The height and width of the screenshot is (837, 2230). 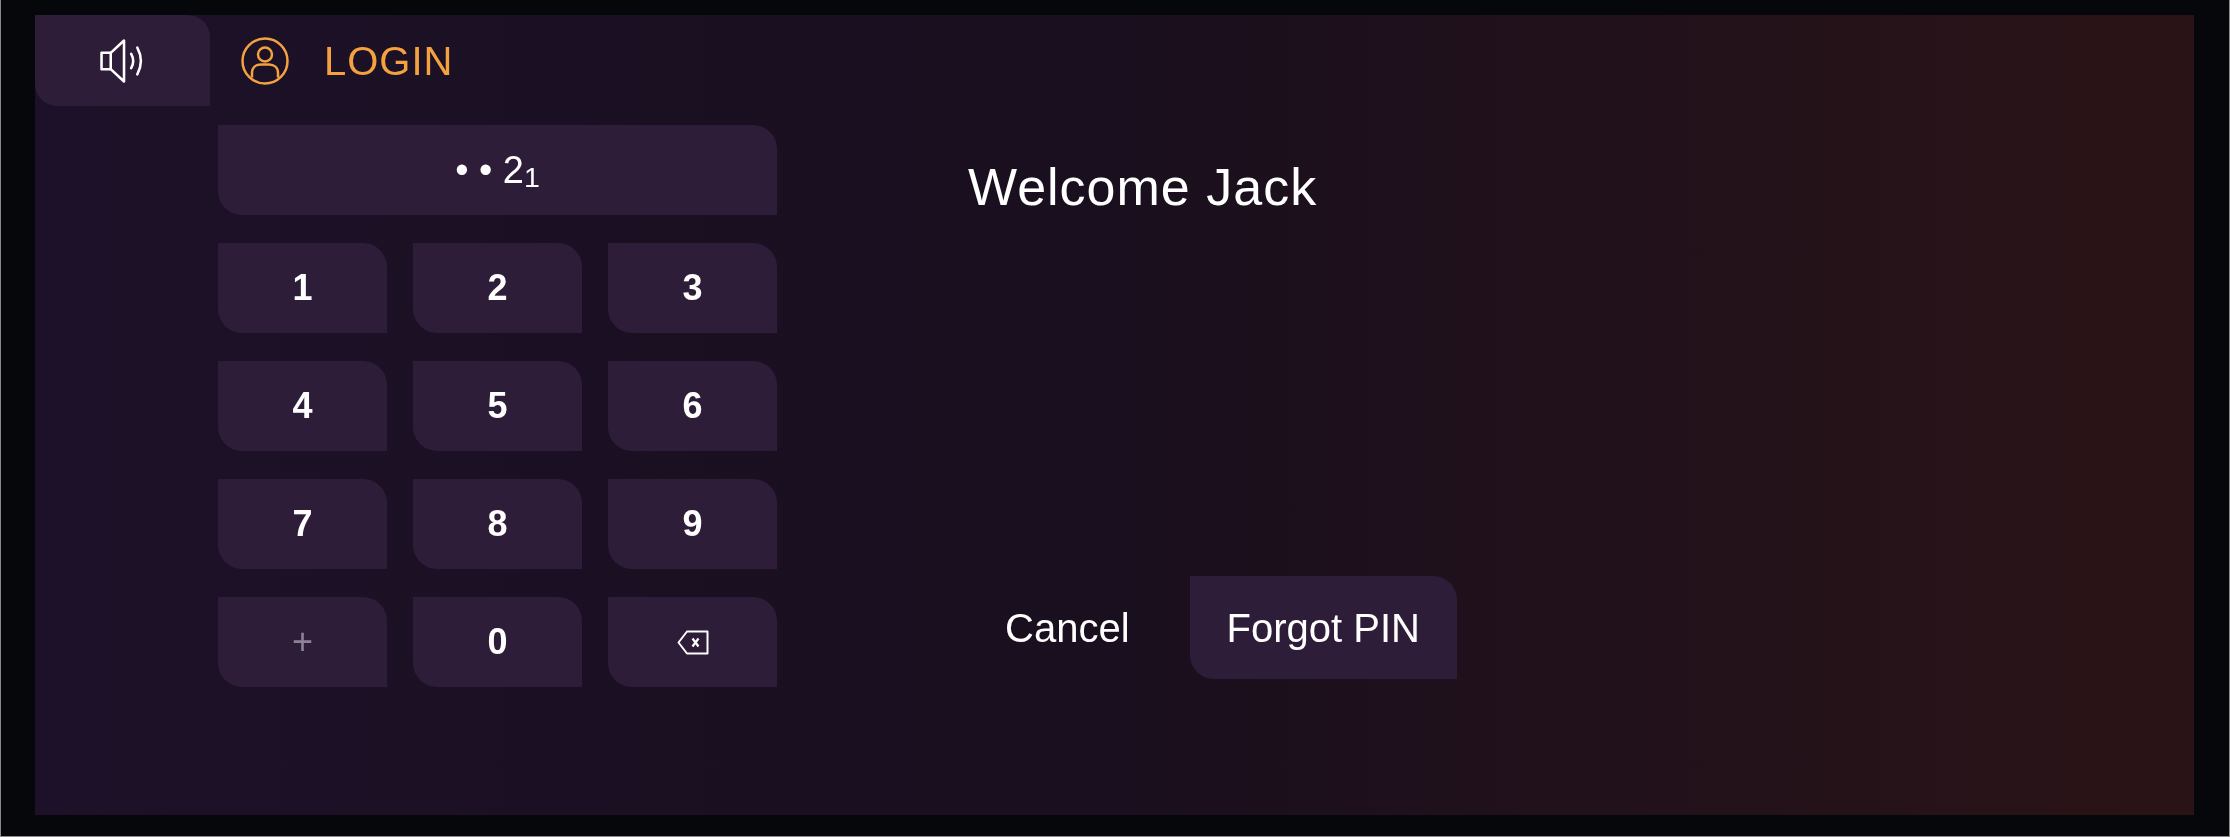 I want to click on keypad-key: 0, so click(x=497, y=642).